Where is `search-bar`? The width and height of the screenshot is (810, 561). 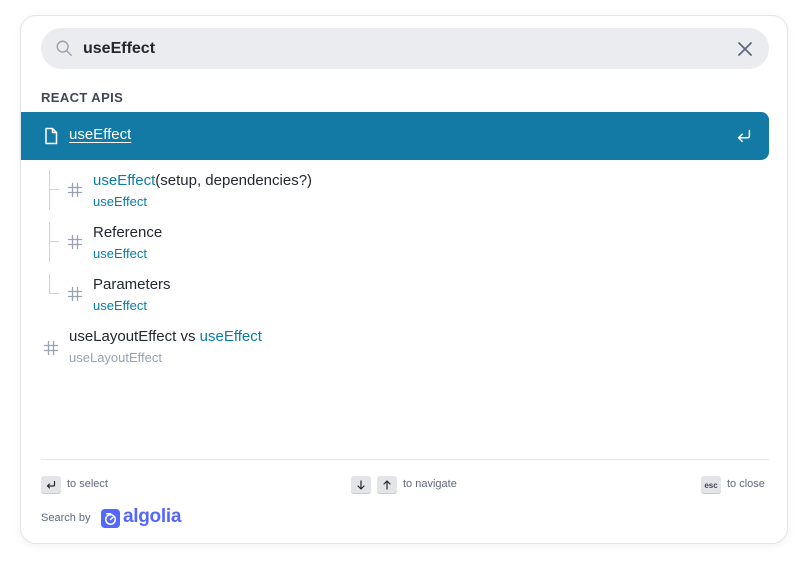 search-bar is located at coordinates (405, 48).